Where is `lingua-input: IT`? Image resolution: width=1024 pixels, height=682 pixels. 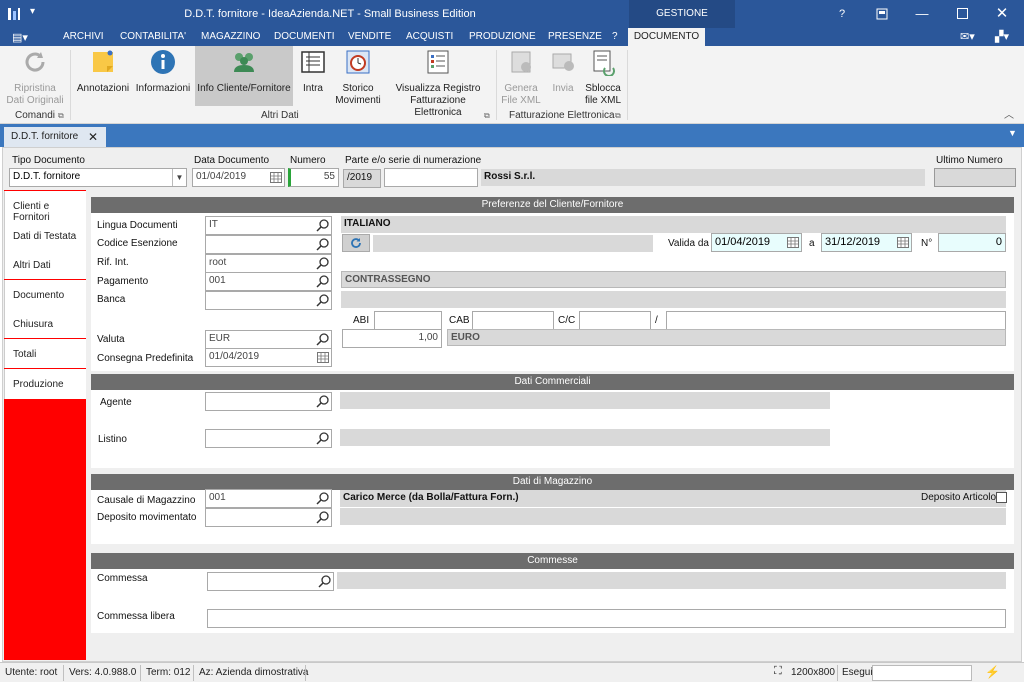
lingua-input: IT is located at coordinates (268, 225).